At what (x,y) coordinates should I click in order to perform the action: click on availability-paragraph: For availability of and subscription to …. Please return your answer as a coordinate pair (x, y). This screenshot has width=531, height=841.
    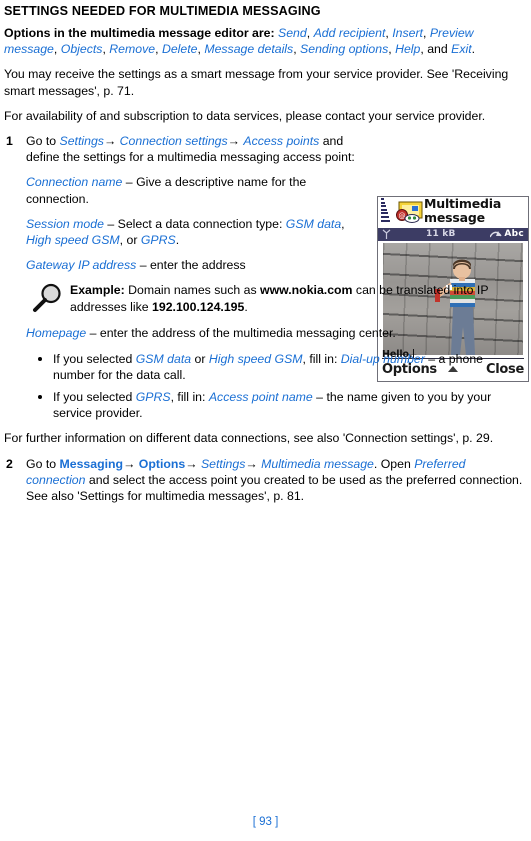
    Looking at the image, I should click on (245, 115).